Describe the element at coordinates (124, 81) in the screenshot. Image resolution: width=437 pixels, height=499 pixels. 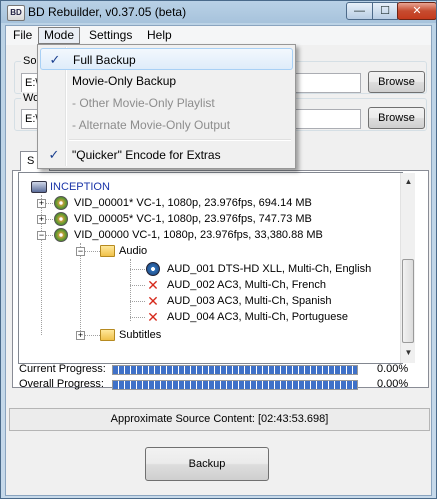
I see `menu-item-label: Movie-Only Backup` at that location.